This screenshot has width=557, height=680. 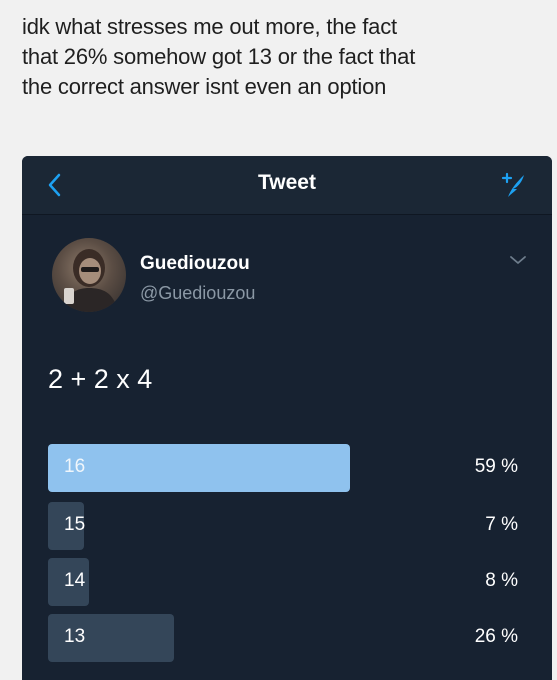 I want to click on poll-option-label: 13, so click(x=75, y=636).